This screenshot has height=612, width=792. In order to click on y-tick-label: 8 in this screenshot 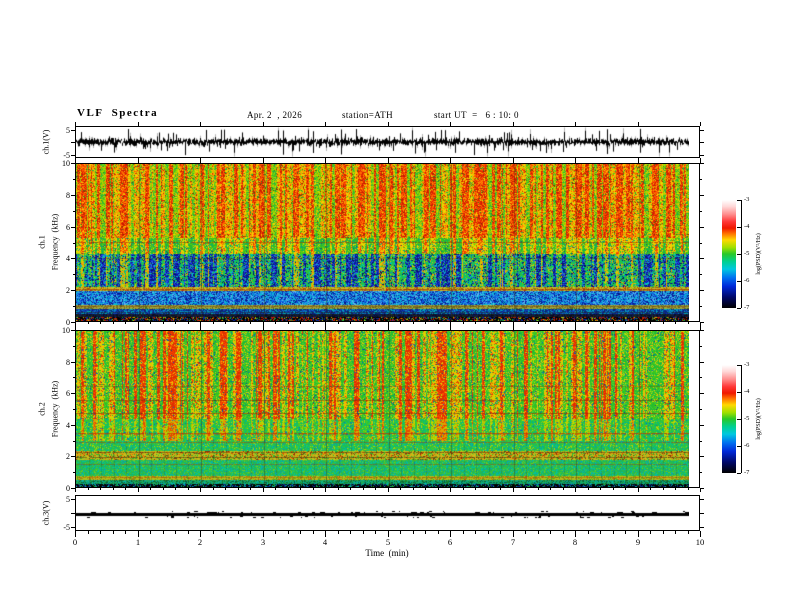, I will do `click(68, 195)`.